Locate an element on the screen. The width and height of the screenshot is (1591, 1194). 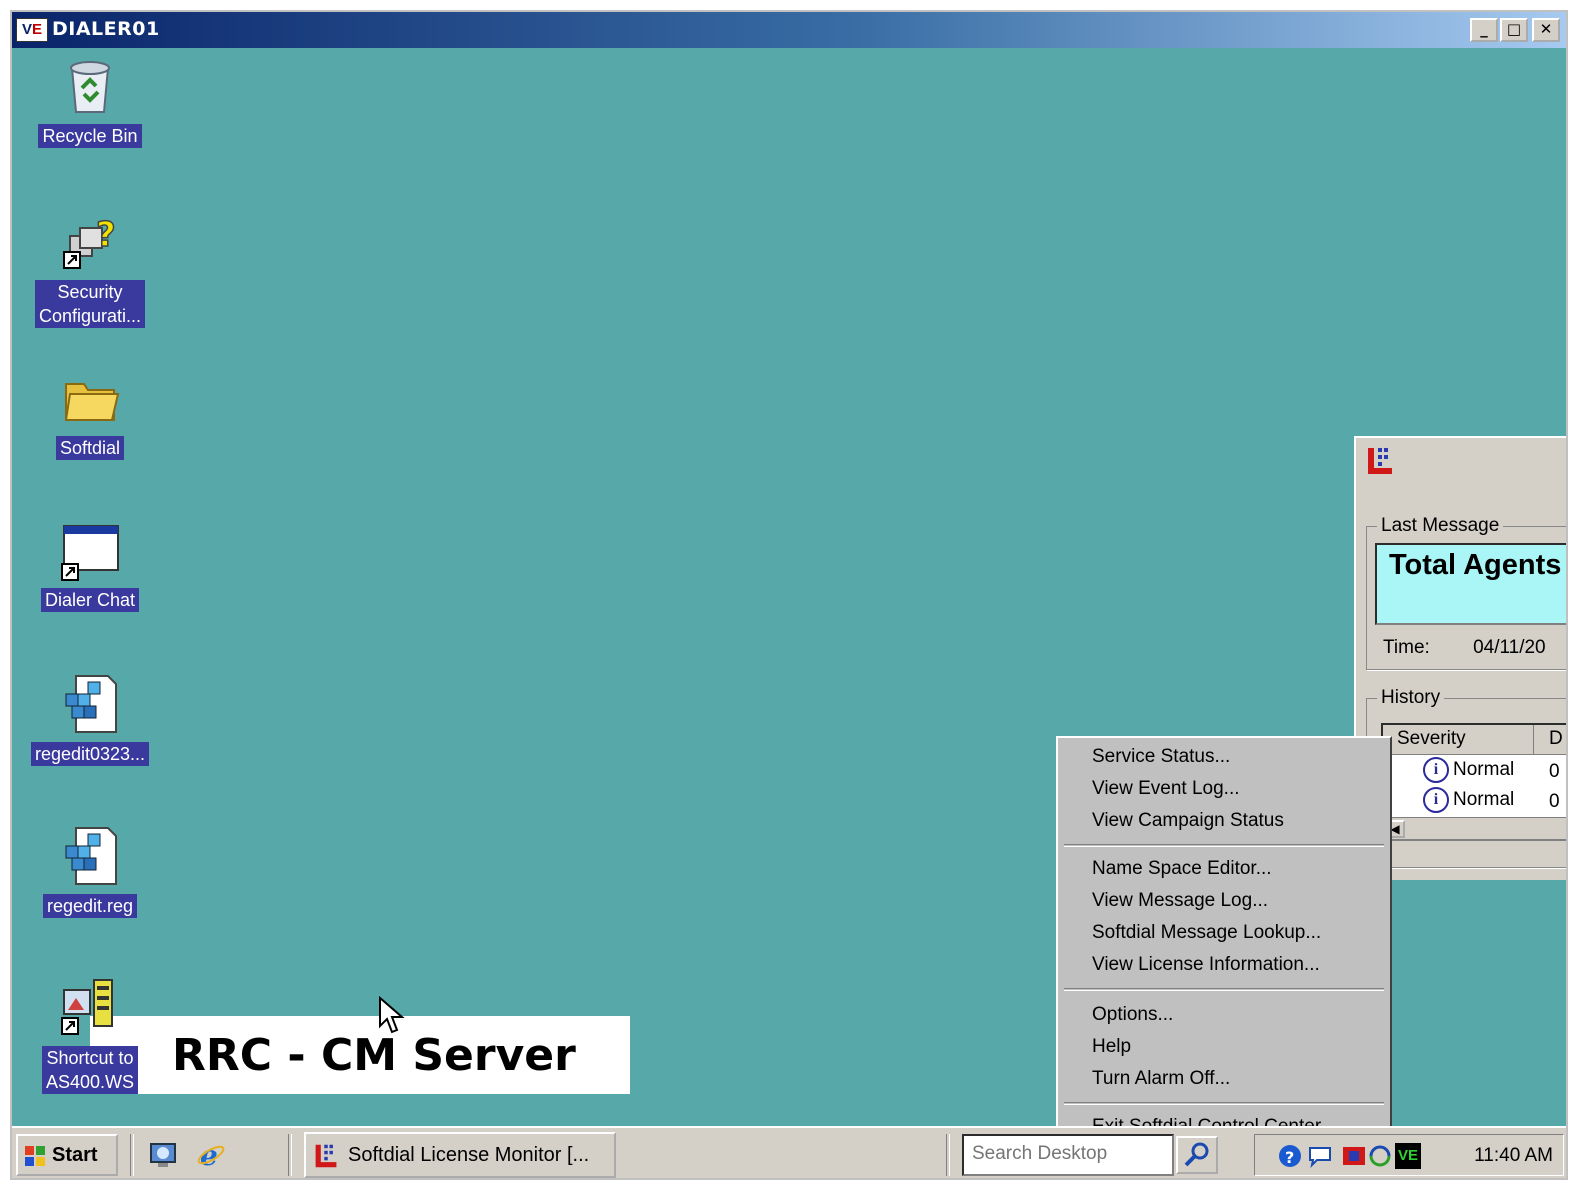
close-button: ✕ is located at coordinates (1546, 30).